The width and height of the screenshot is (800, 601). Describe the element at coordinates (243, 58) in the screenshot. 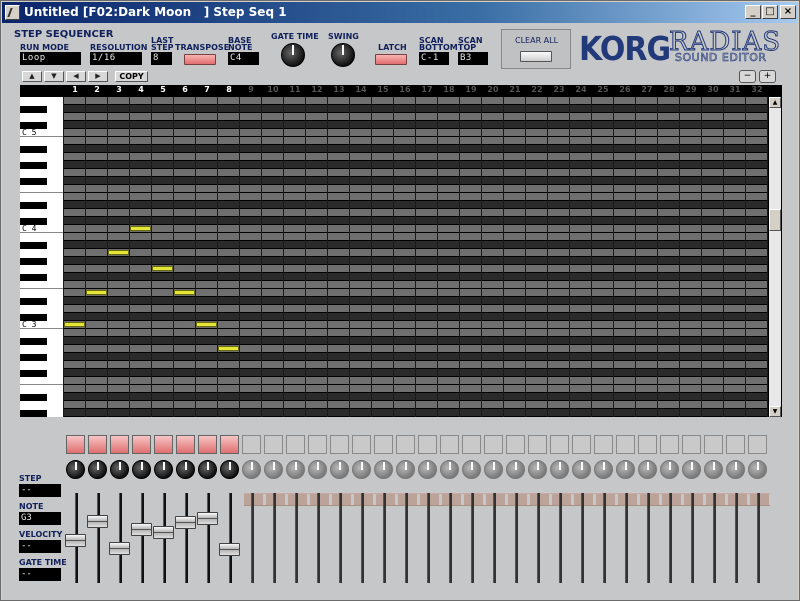

I see `base-note-display: C4` at that location.